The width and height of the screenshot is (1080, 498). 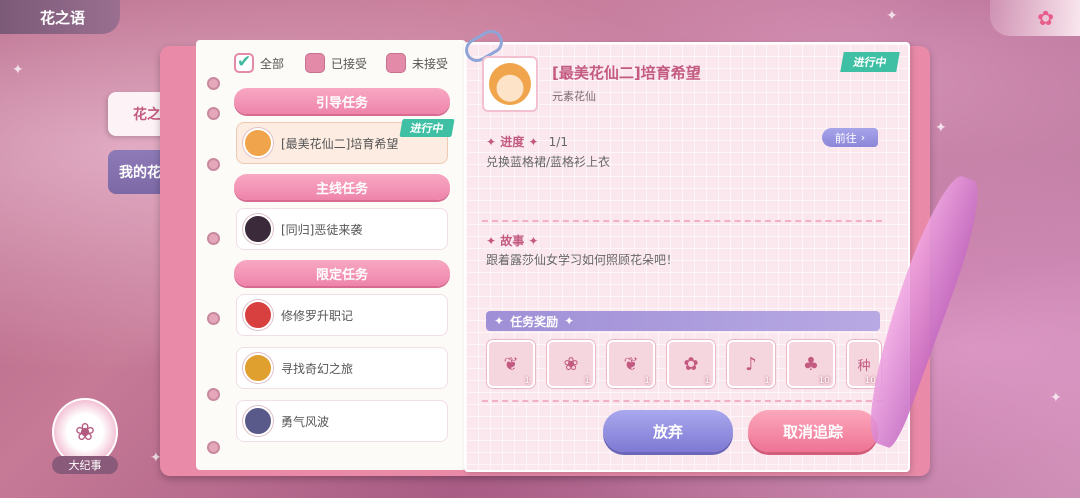 I want to click on progress-text: 兑换蓝格裙/蓝格衫上衣, so click(x=548, y=162).